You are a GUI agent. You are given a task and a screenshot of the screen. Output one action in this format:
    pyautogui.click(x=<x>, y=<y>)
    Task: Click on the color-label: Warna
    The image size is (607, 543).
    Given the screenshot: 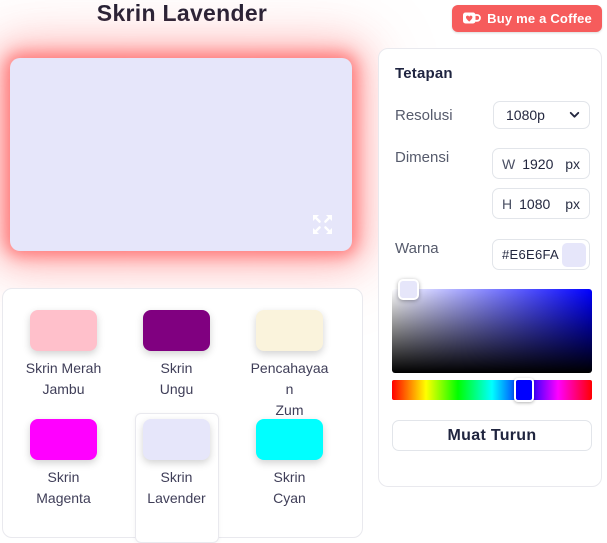 What is the action you would take?
    pyautogui.click(x=417, y=248)
    